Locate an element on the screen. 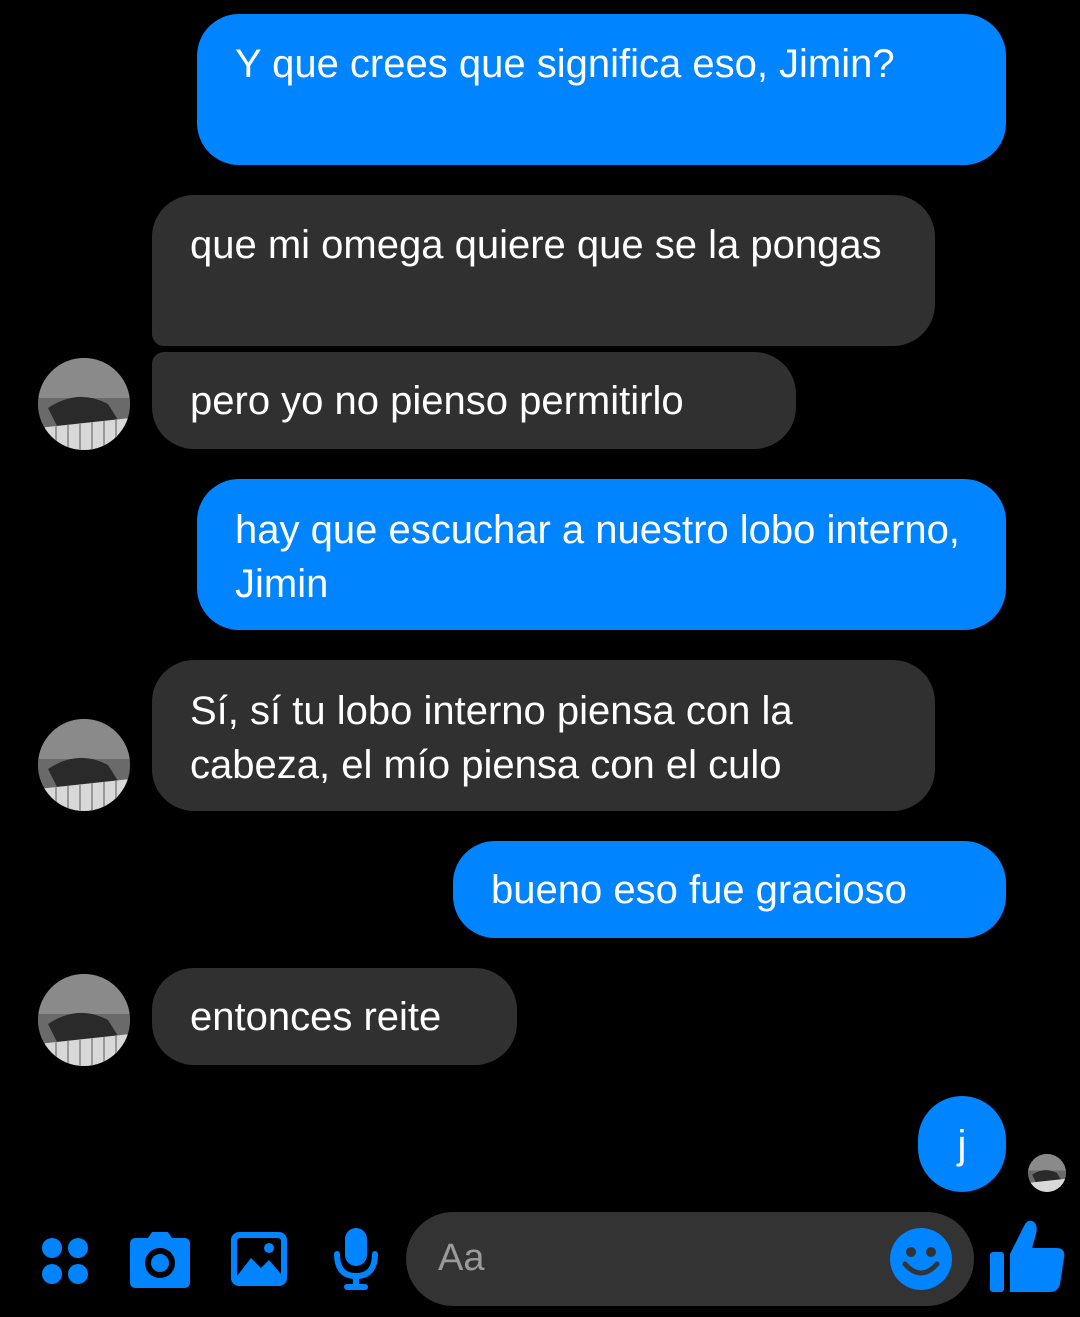 Image resolution: width=1080 pixels, height=1317 pixels. message-incoming: que mi omega quiere que se la pongas is located at coordinates (543, 270).